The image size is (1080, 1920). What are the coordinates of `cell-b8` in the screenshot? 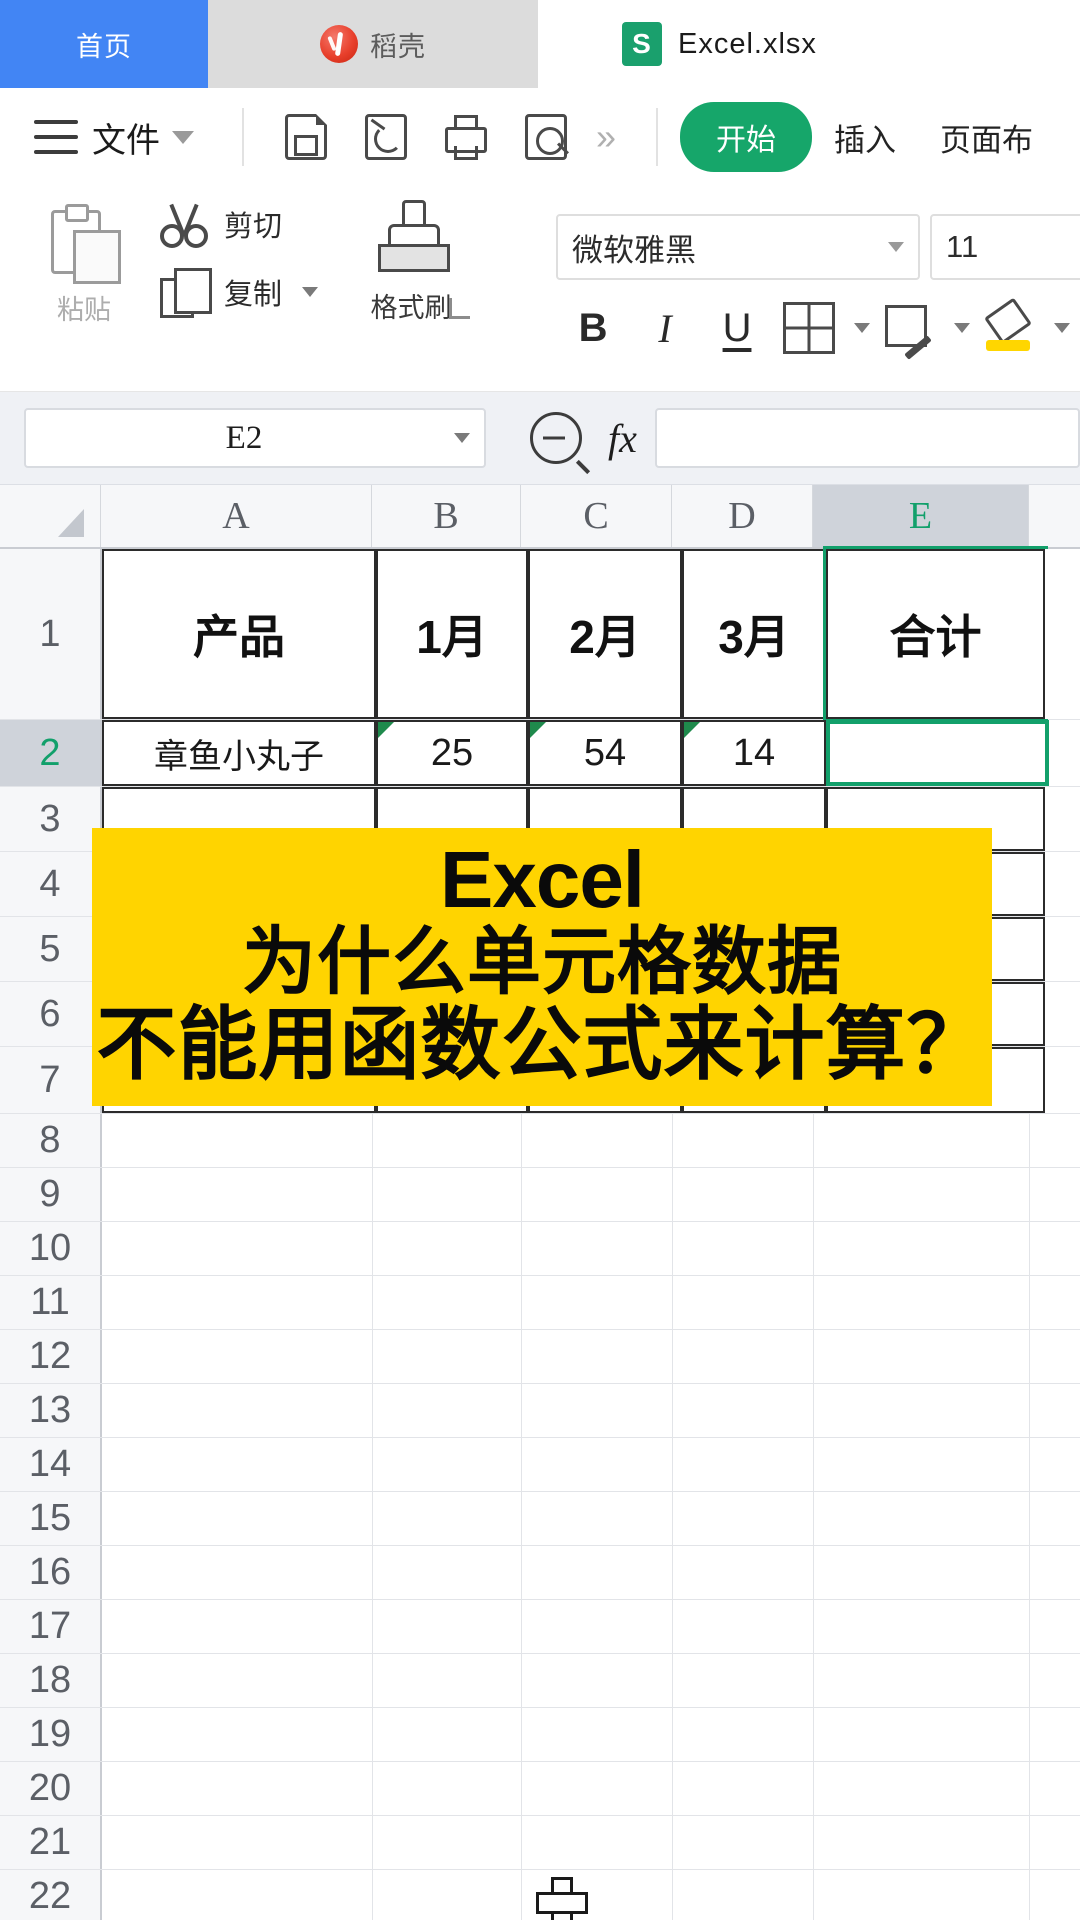 It's located at (447, 1140).